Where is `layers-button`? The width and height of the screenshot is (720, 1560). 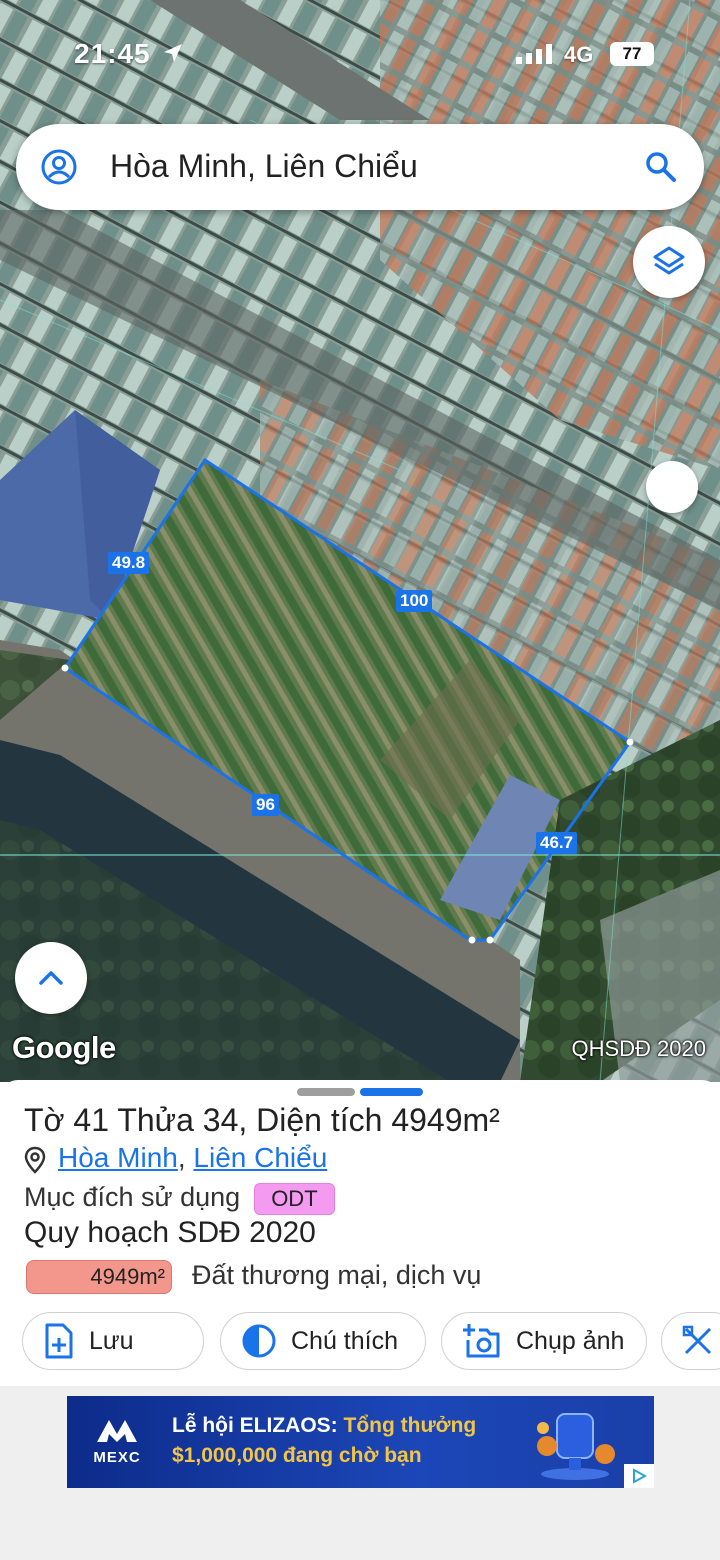 layers-button is located at coordinates (669, 262).